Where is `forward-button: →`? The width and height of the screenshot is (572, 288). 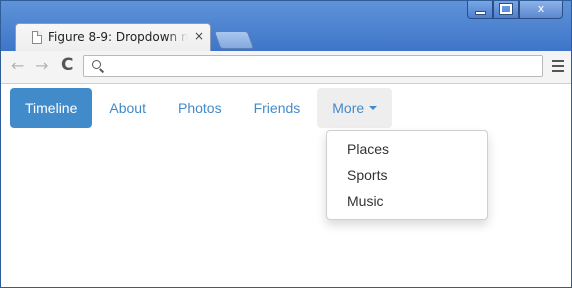
forward-button: → is located at coordinates (41, 66).